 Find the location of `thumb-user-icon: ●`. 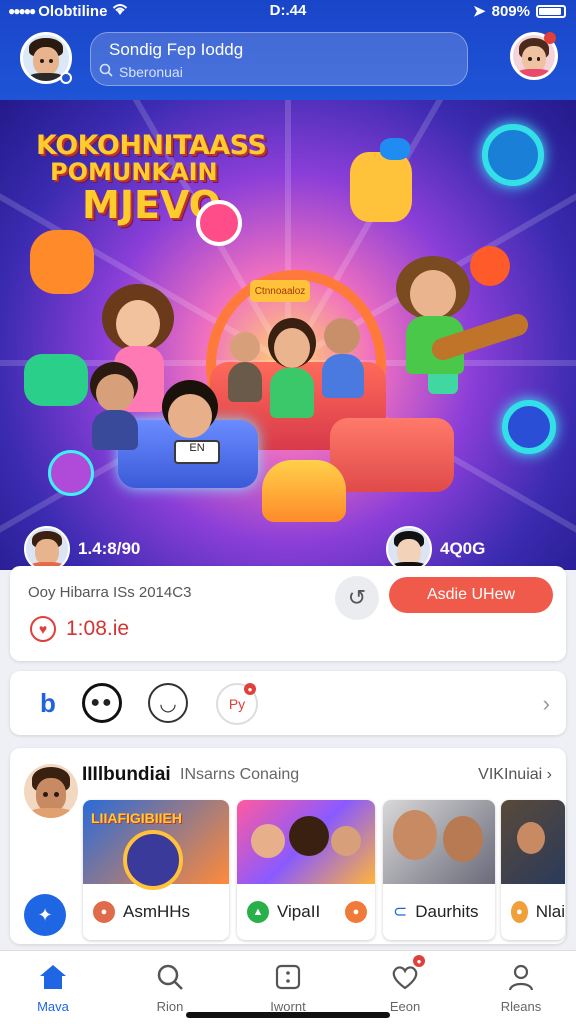

thumb-user-icon: ● is located at coordinates (104, 912).